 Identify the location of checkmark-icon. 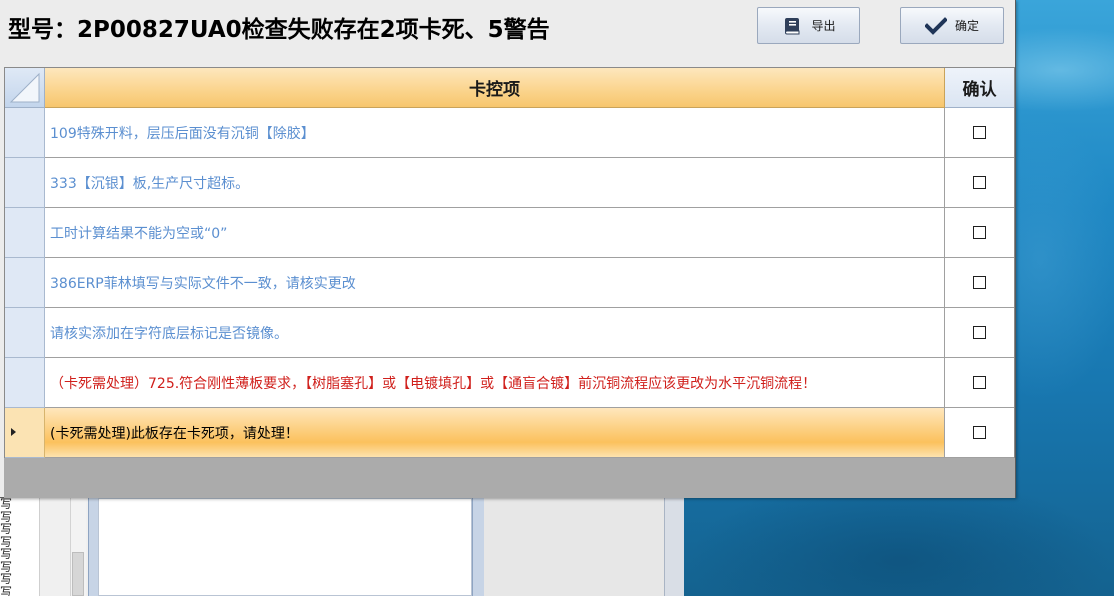
(935, 25).